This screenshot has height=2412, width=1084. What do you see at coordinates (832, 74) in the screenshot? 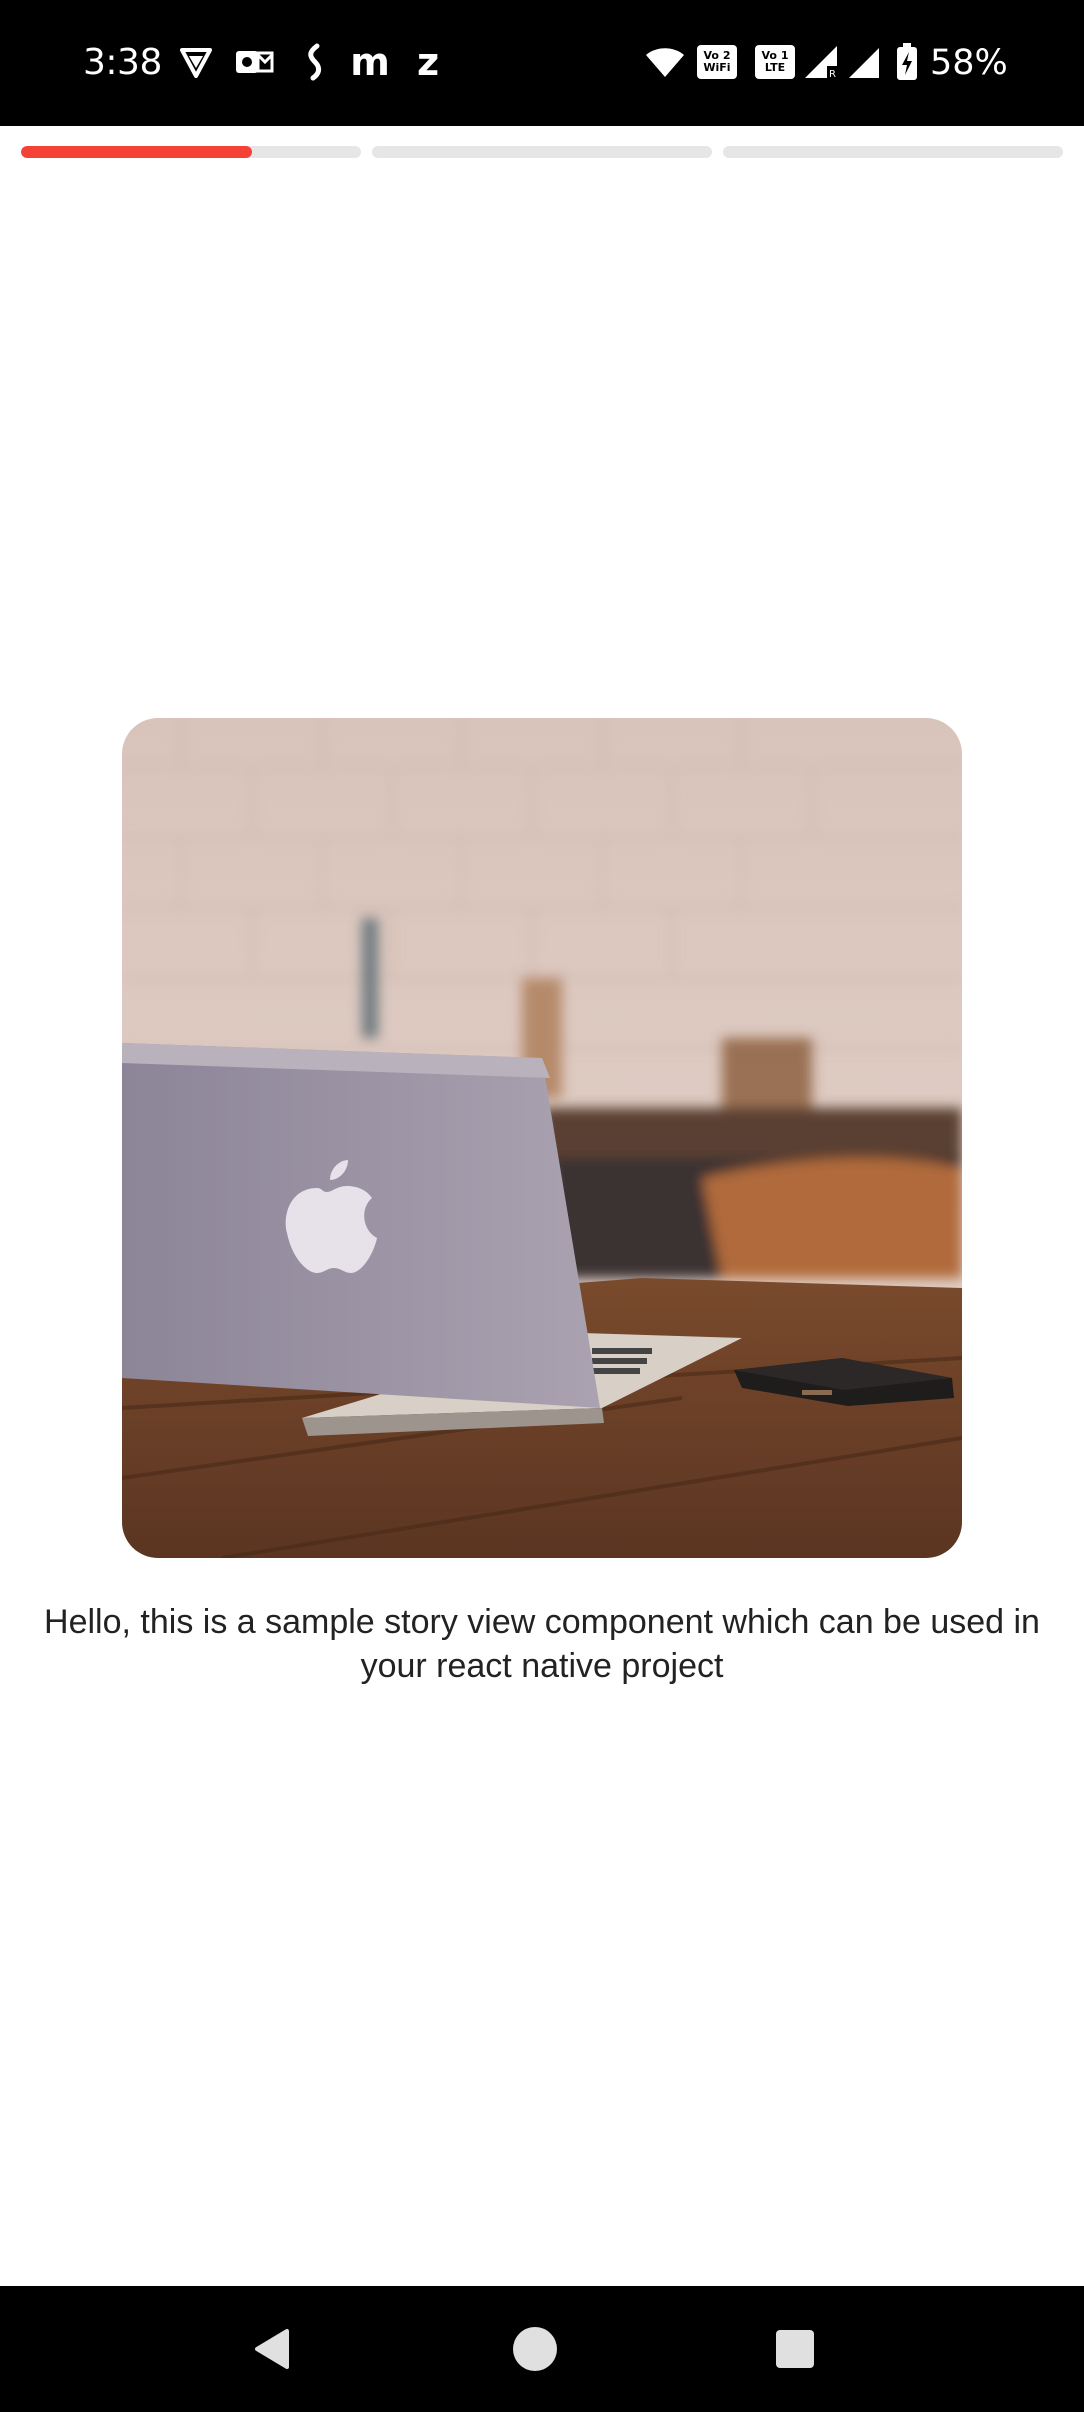
I see `svg-text: R` at bounding box center [832, 74].